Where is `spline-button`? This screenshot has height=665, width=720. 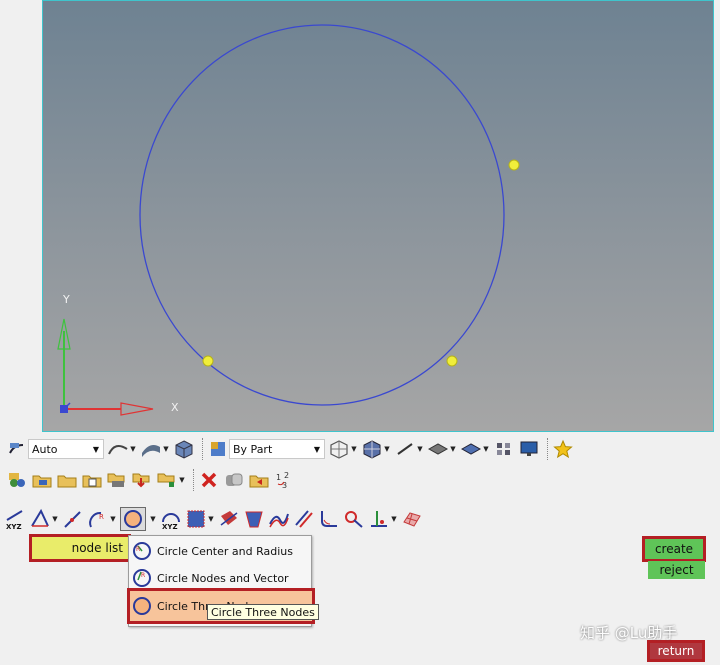
spline-button is located at coordinates (279, 519).